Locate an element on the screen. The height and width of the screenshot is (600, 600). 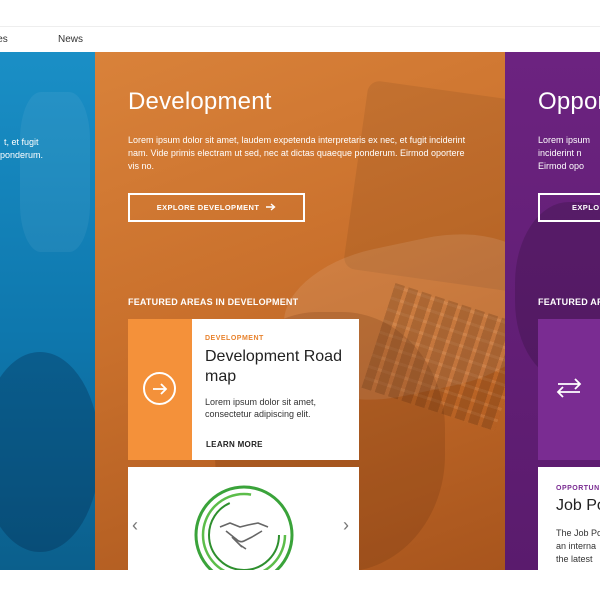
swap-arrows-icon is located at coordinates (569, 391).